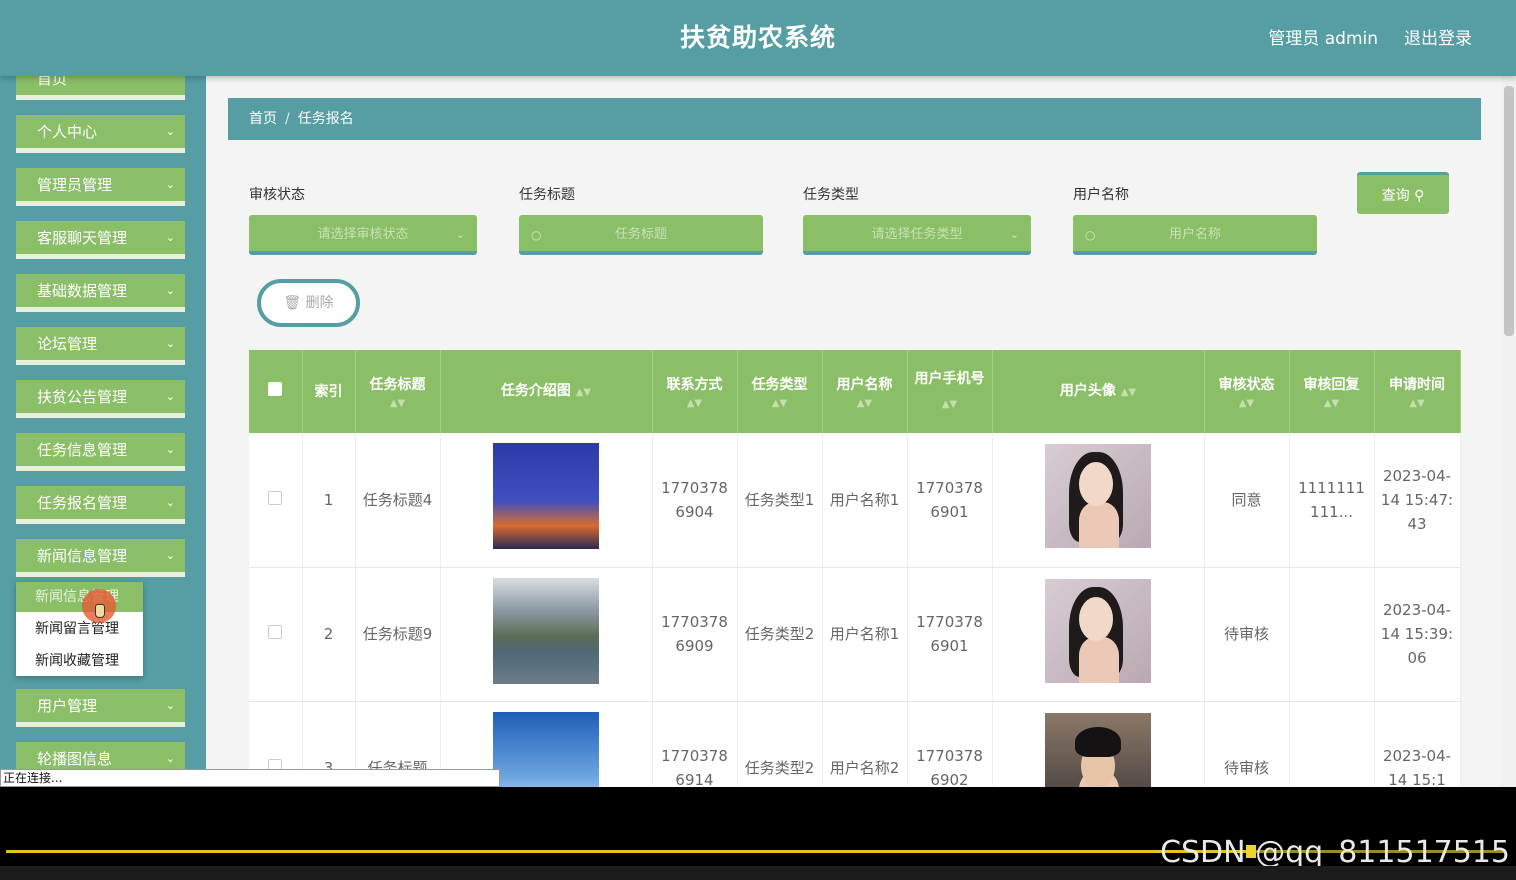 The image size is (1516, 880). What do you see at coordinates (1509, 211) in the screenshot?
I see `scrollbar-thumb` at bounding box center [1509, 211].